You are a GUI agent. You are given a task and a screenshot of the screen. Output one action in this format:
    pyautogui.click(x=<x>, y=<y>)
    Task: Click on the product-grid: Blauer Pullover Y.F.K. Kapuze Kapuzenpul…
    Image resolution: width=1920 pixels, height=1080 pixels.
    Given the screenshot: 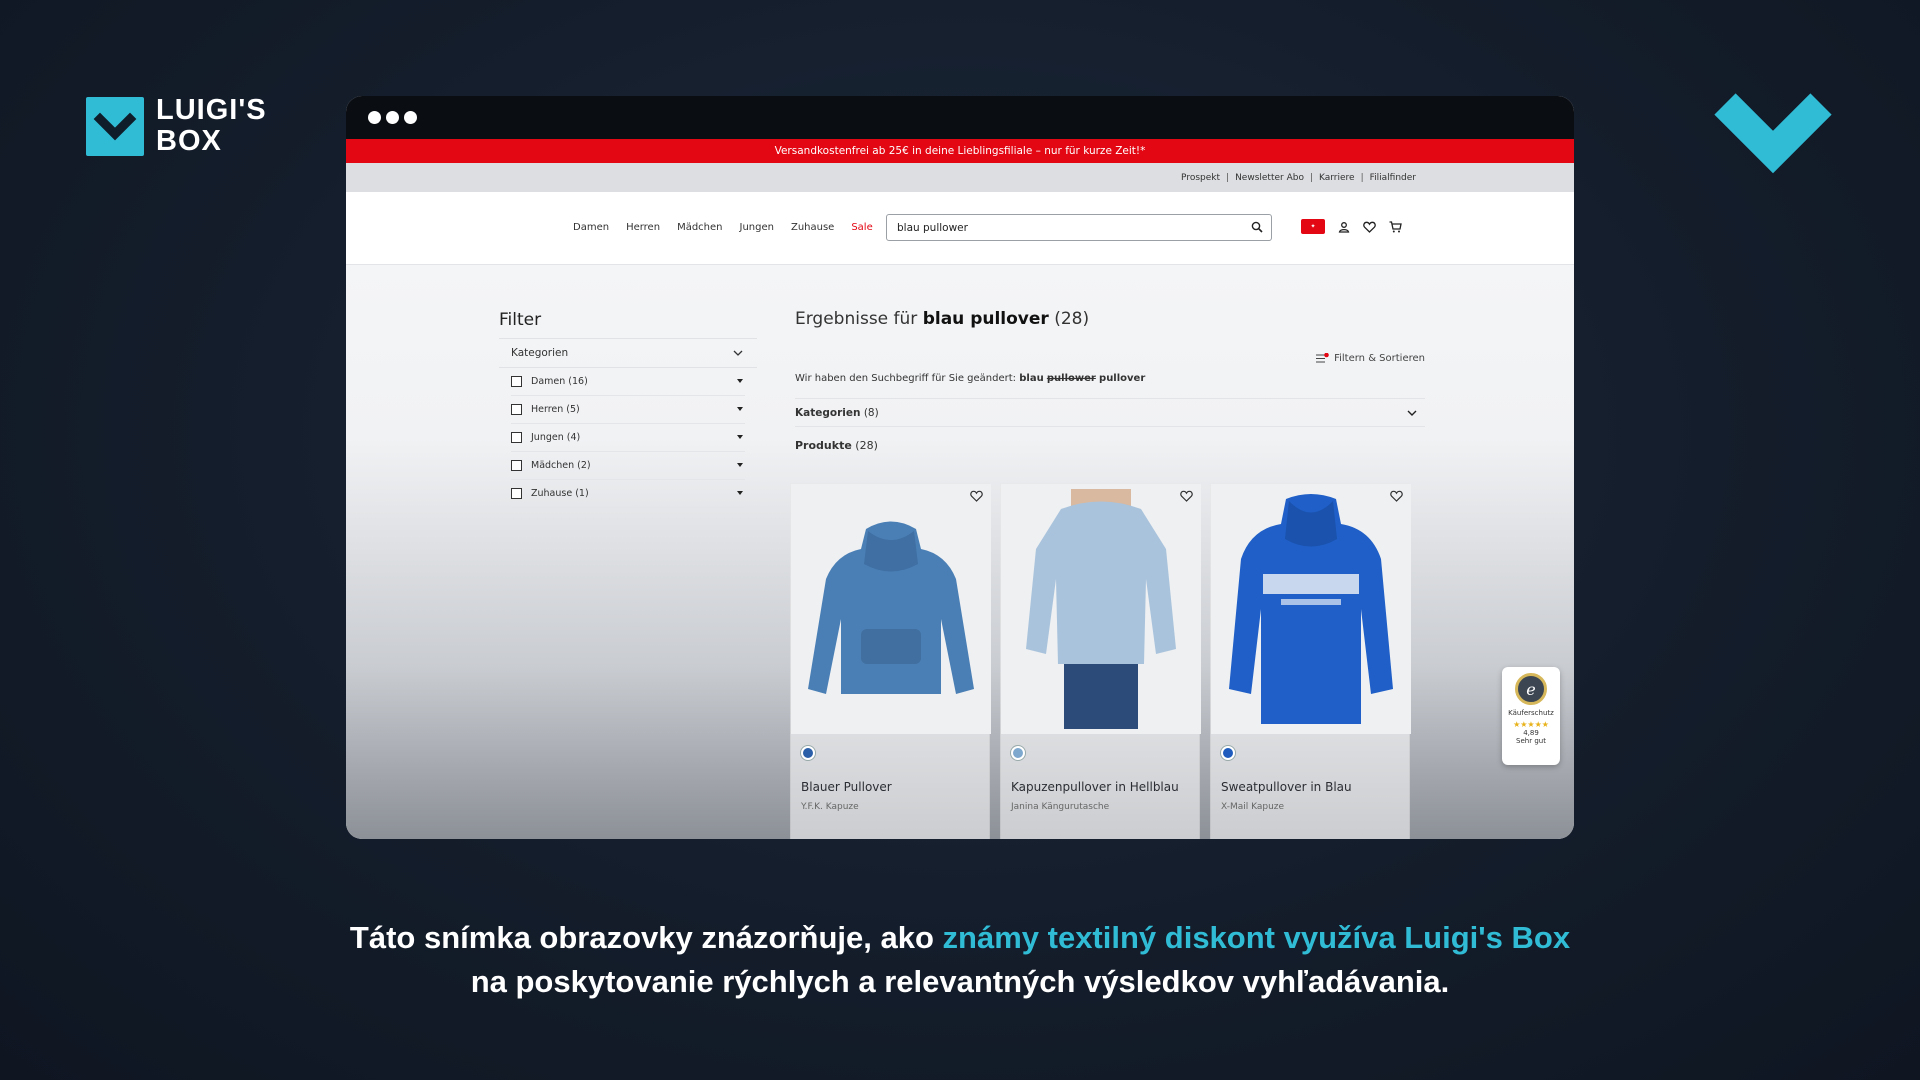 What is the action you would take?
    pyautogui.click(x=1100, y=661)
    